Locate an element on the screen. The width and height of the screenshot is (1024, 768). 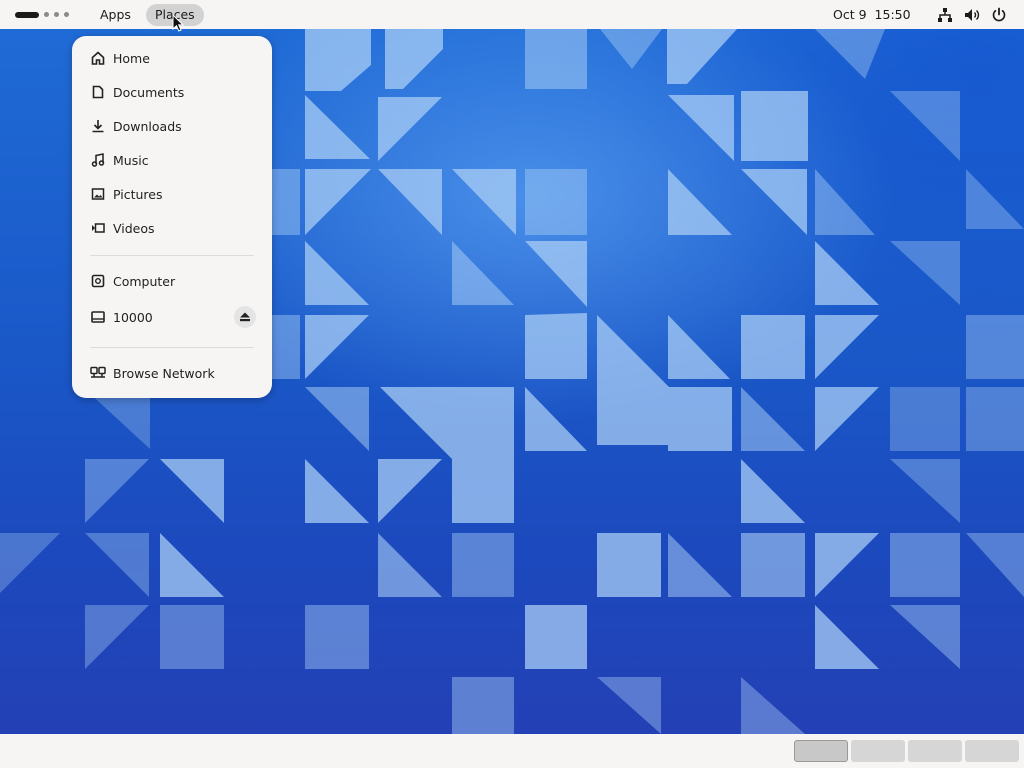
places-item-label: Downloads is located at coordinates (147, 126).